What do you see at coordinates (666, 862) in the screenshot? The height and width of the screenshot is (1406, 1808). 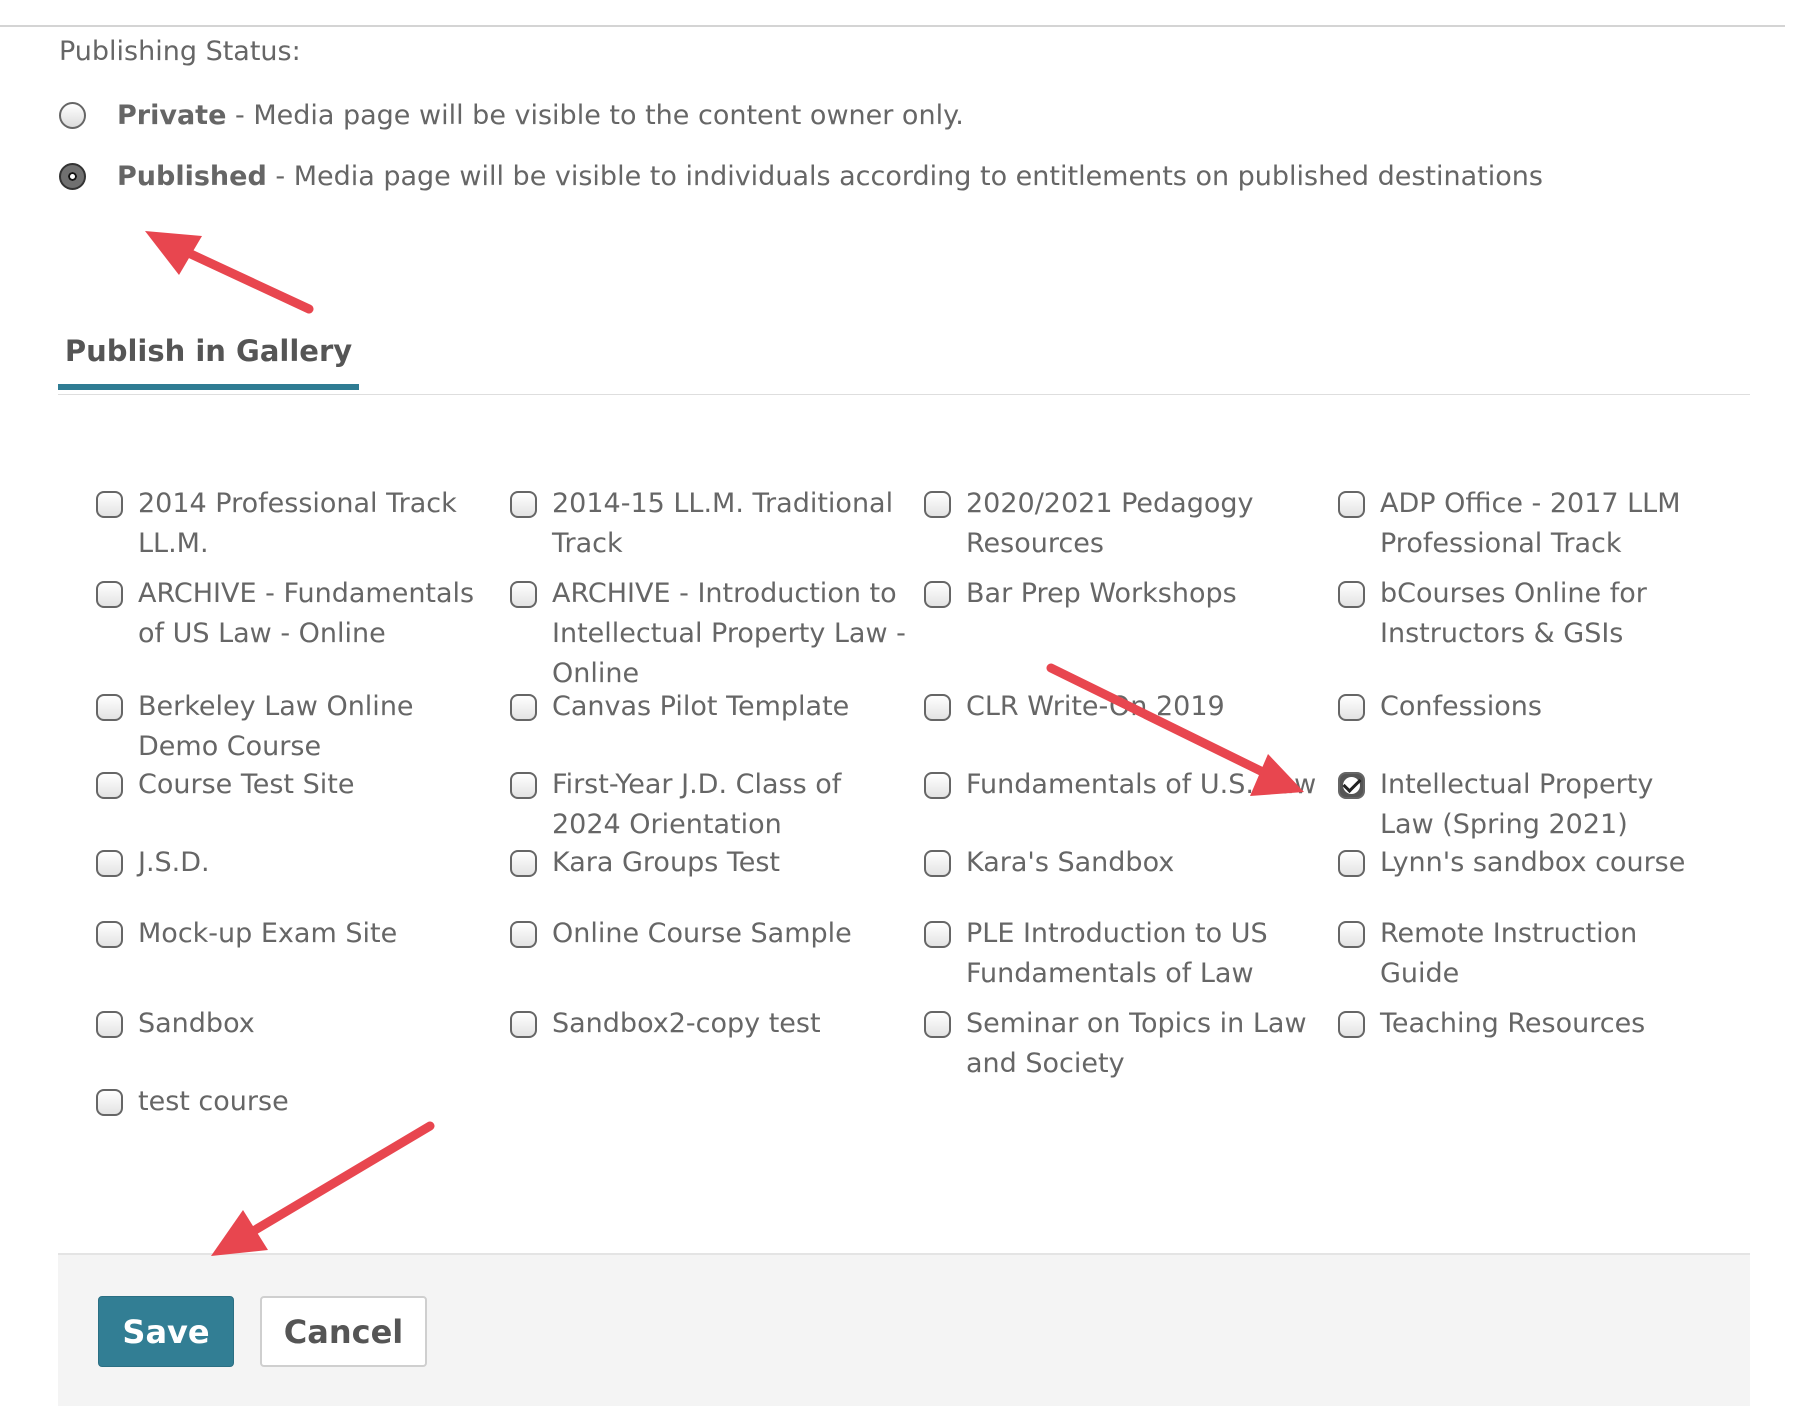 I see `gallery-label: Kara Groups Test` at bounding box center [666, 862].